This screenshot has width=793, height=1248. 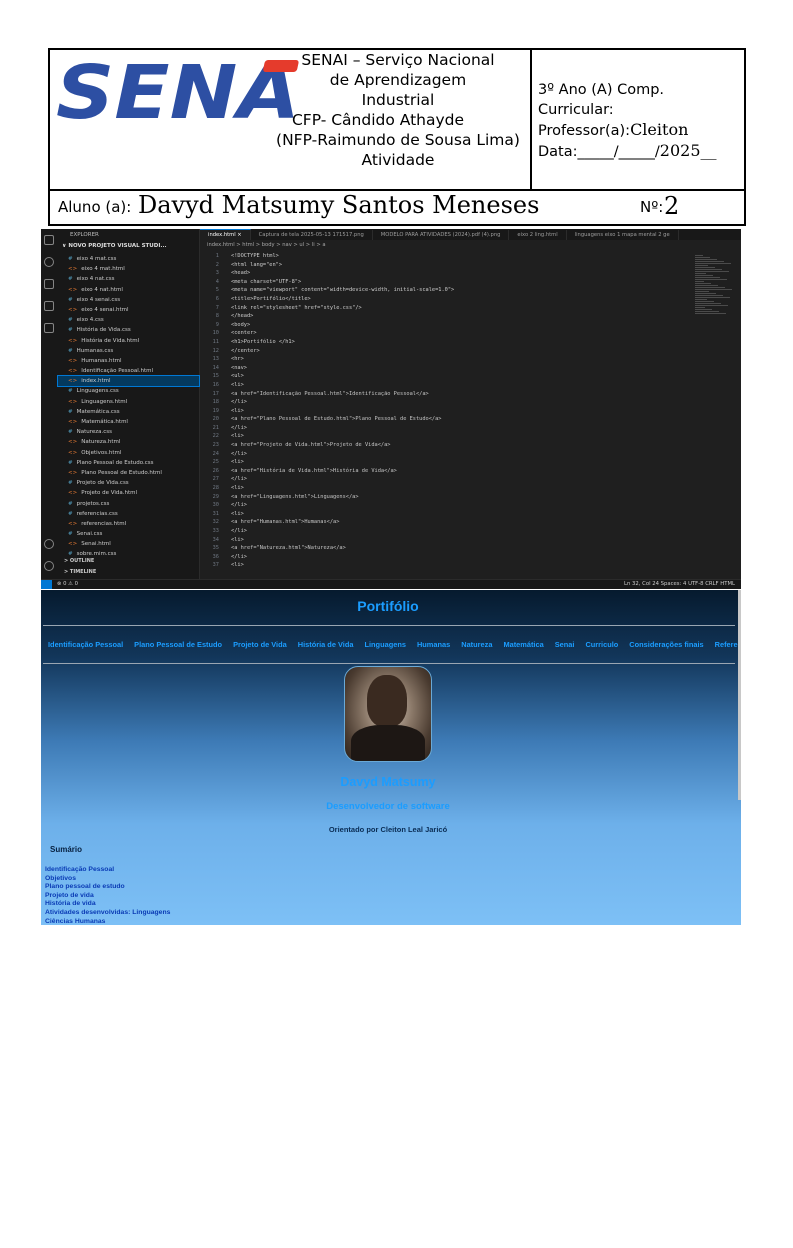 What do you see at coordinates (128, 341) in the screenshot?
I see `file-item: <> História de Vida.html` at bounding box center [128, 341].